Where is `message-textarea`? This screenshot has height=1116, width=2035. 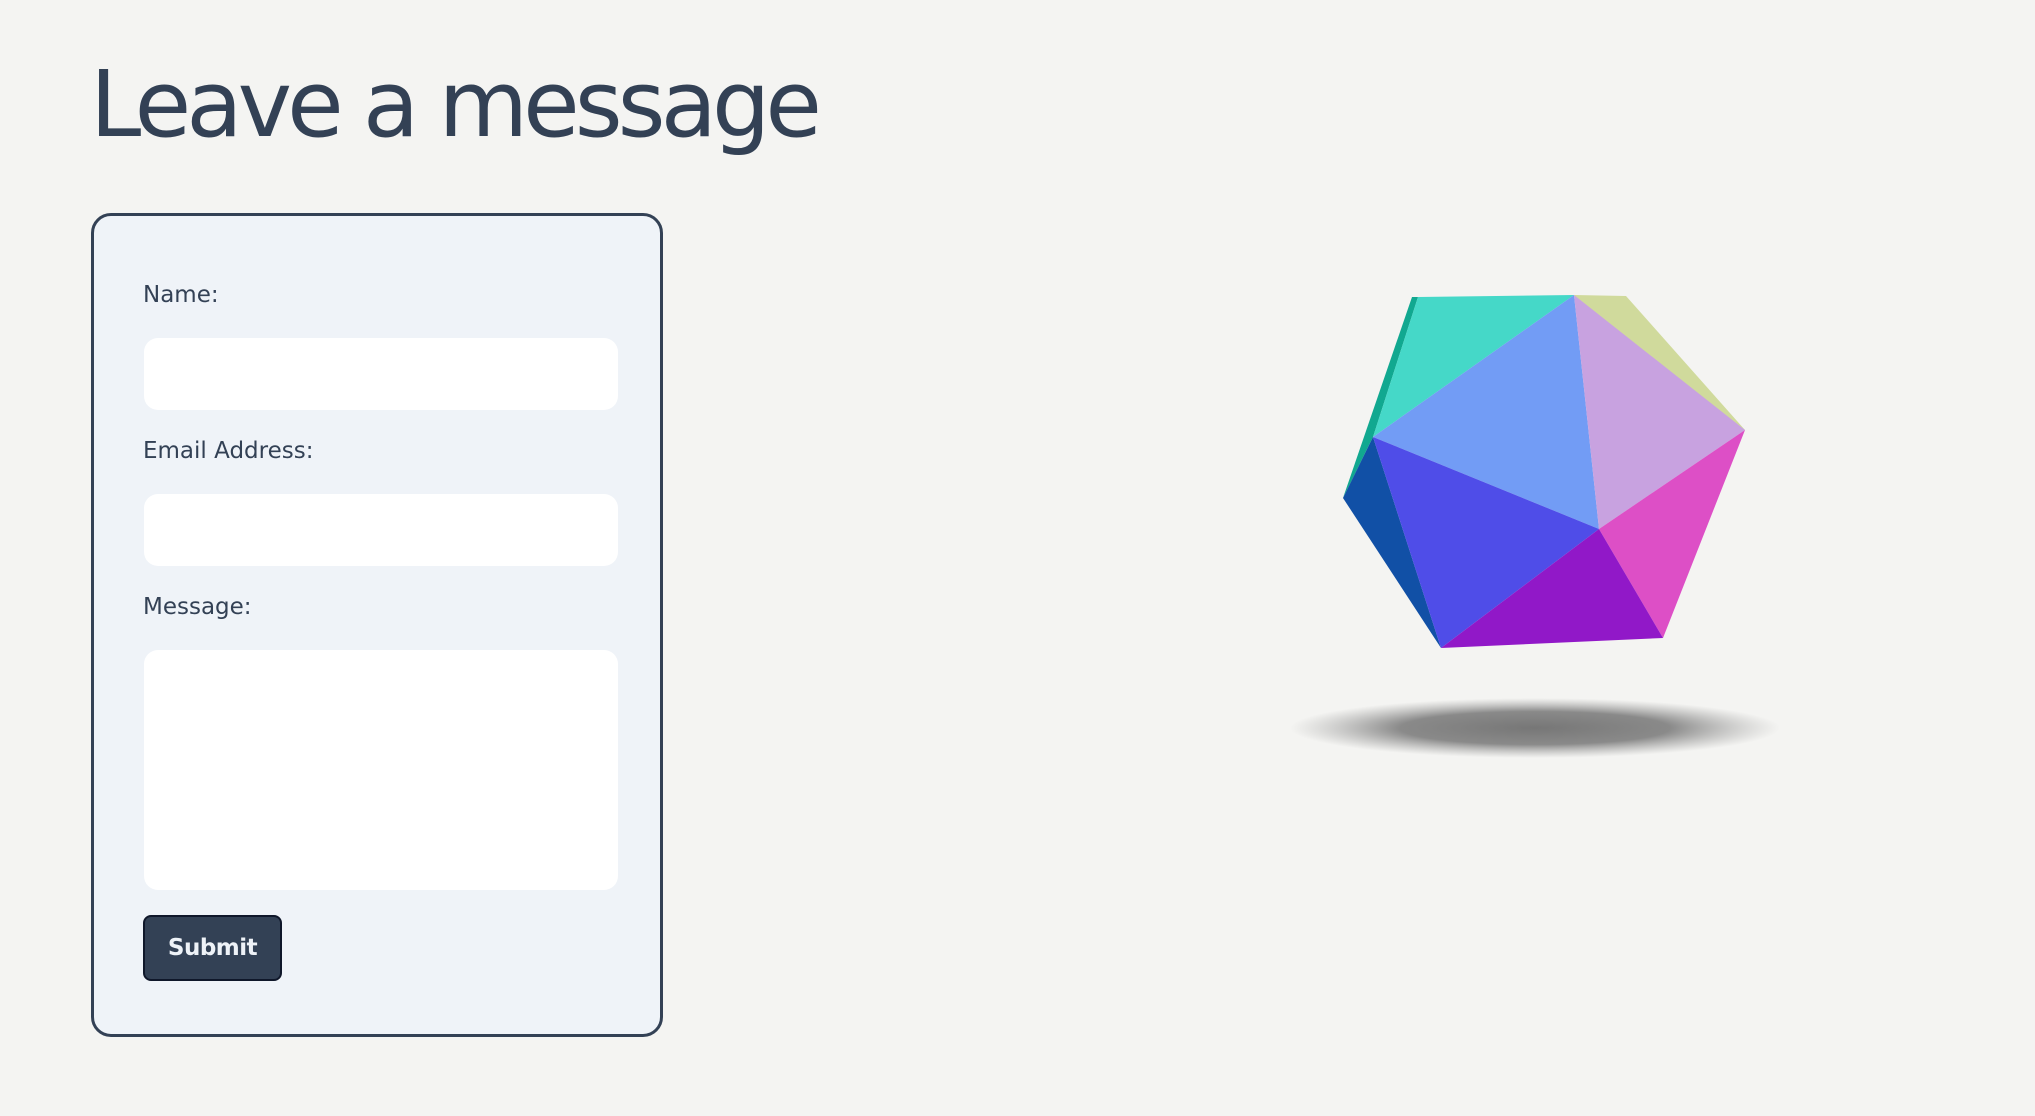
message-textarea is located at coordinates (381, 770).